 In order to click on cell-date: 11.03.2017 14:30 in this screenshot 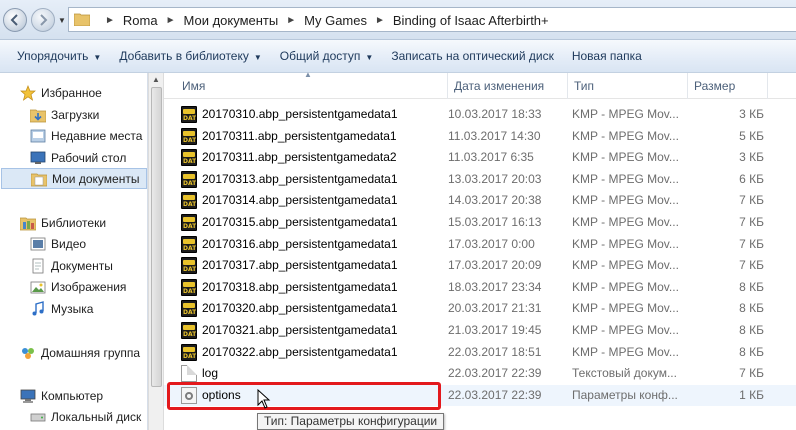, I will do `click(494, 135)`.